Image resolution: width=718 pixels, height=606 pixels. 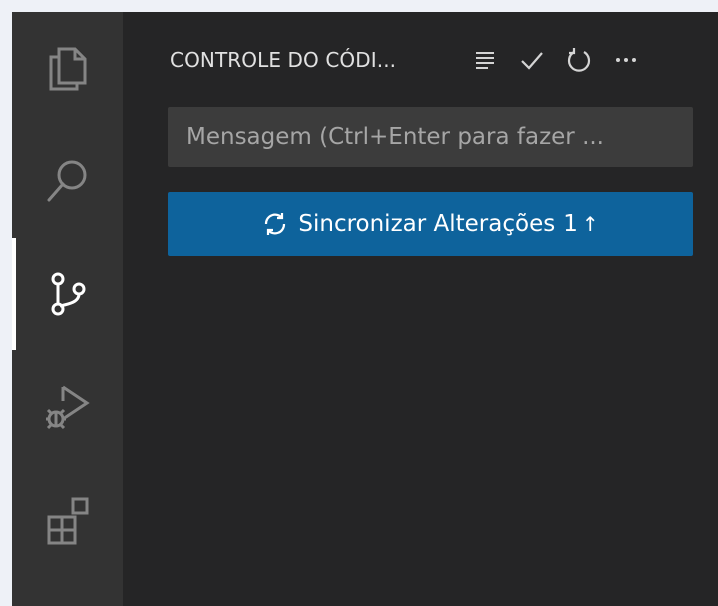 I want to click on commit-button, so click(x=532, y=60).